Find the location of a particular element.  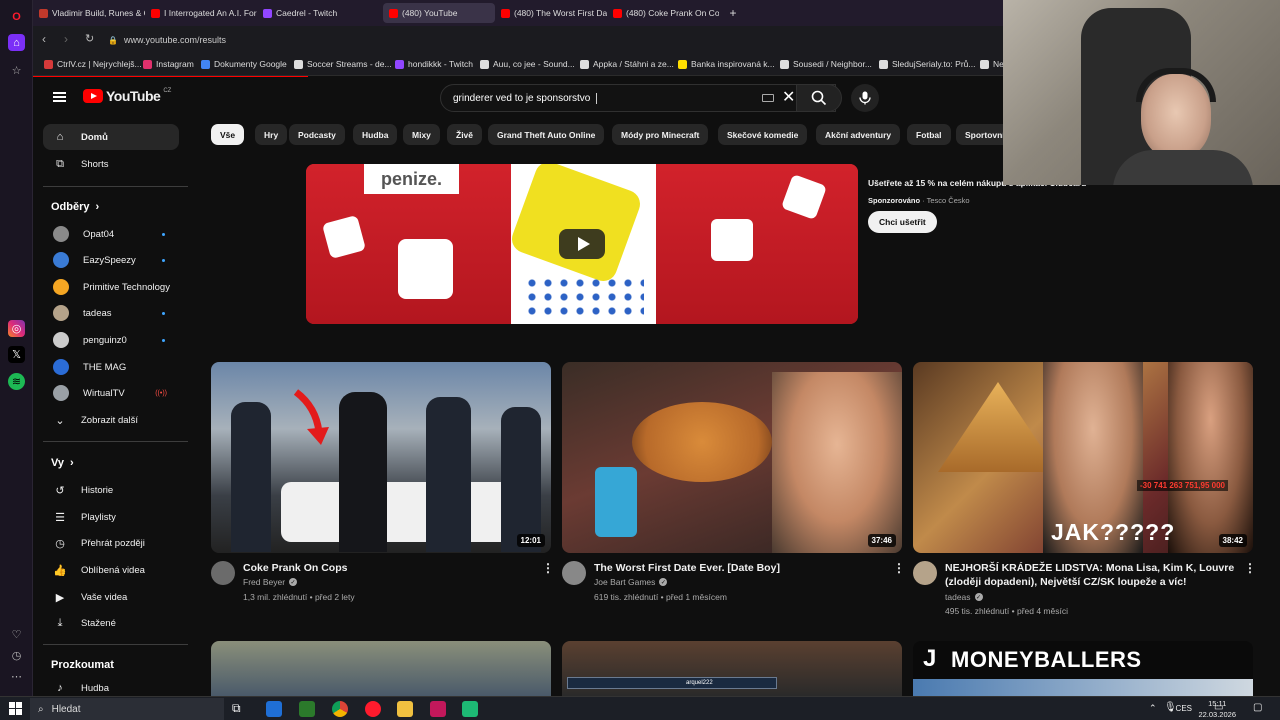

tab-1: Vladimir Build, Runes & C is located at coordinates (89, 13).